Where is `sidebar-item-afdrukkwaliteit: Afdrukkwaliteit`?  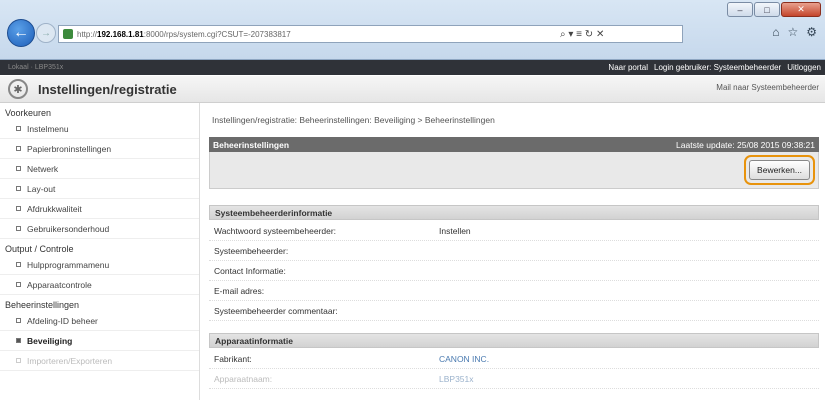 sidebar-item-afdrukkwaliteit: Afdrukkwaliteit is located at coordinates (99, 209).